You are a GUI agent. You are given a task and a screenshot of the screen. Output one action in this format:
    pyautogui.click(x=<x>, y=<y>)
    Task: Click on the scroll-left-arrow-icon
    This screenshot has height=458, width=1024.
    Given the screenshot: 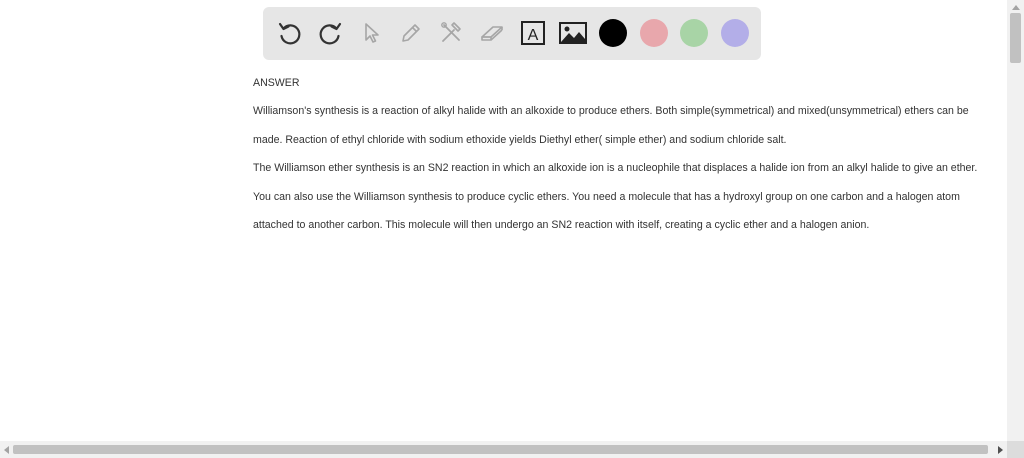 What is the action you would take?
    pyautogui.click(x=6, y=450)
    